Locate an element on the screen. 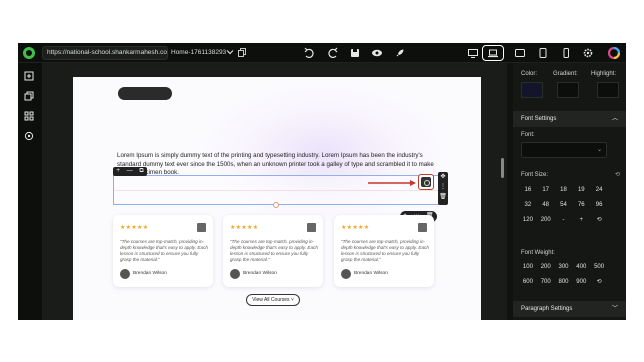 This screenshot has height=362, width=644. color-swatch is located at coordinates (532, 90).